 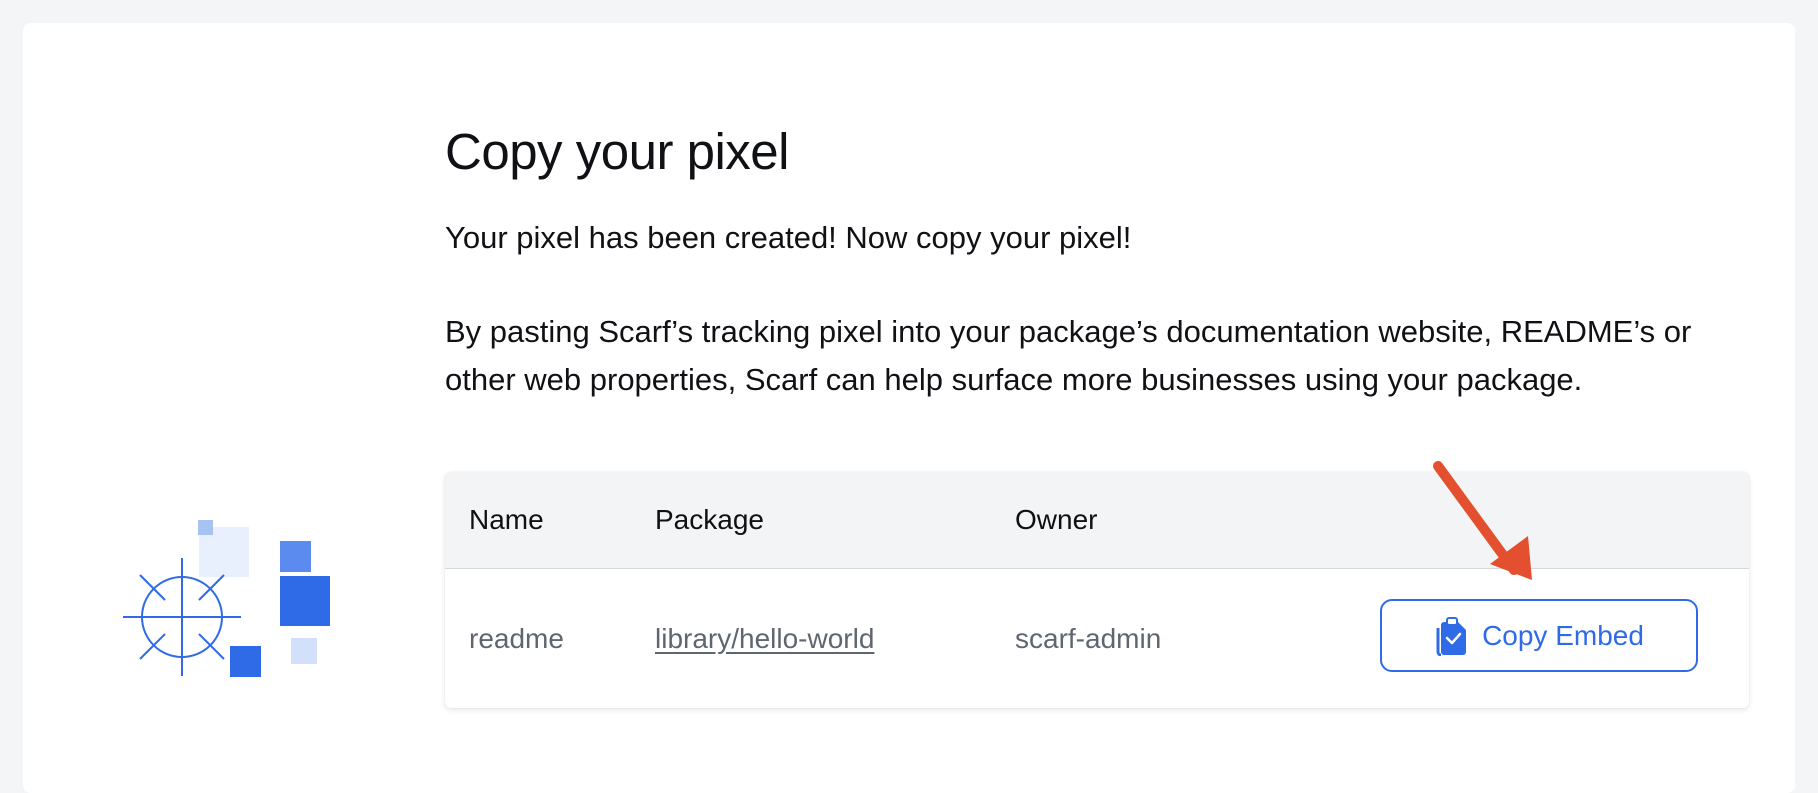 I want to click on page-title: Copy your pixel, so click(x=617, y=151).